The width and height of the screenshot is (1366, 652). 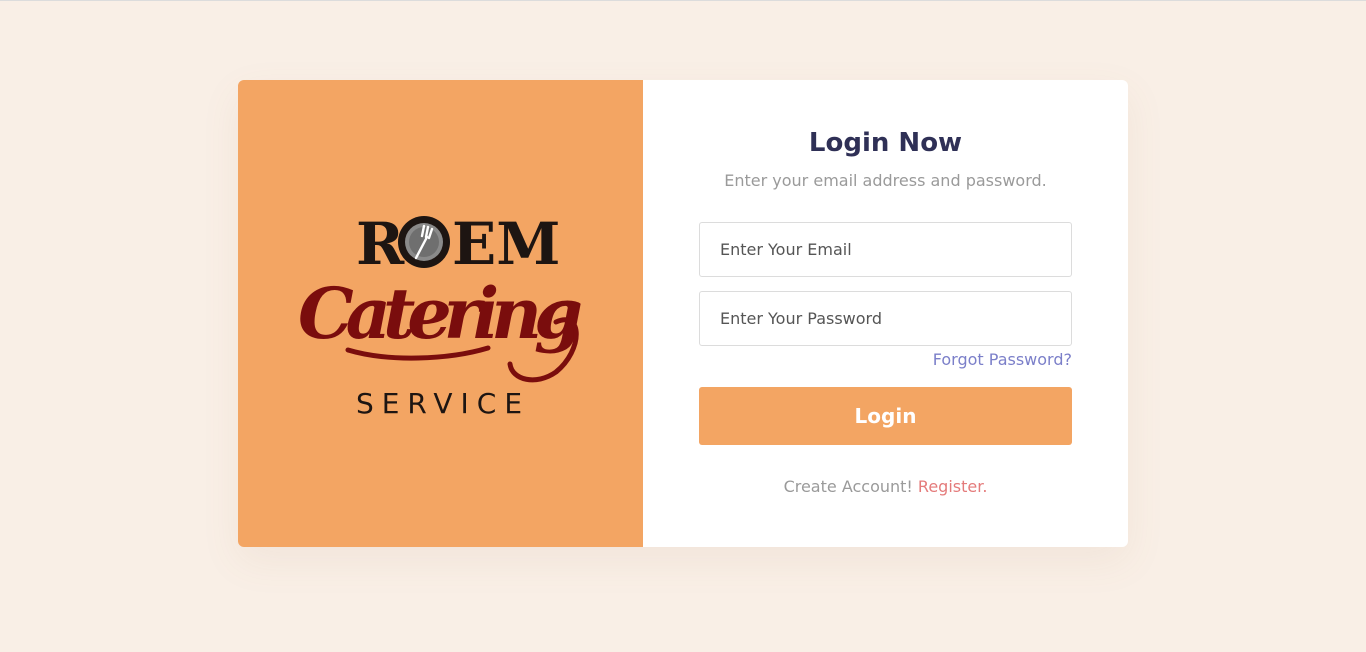 What do you see at coordinates (1002, 359) in the screenshot?
I see `forgot-password-link: Forgot Password?` at bounding box center [1002, 359].